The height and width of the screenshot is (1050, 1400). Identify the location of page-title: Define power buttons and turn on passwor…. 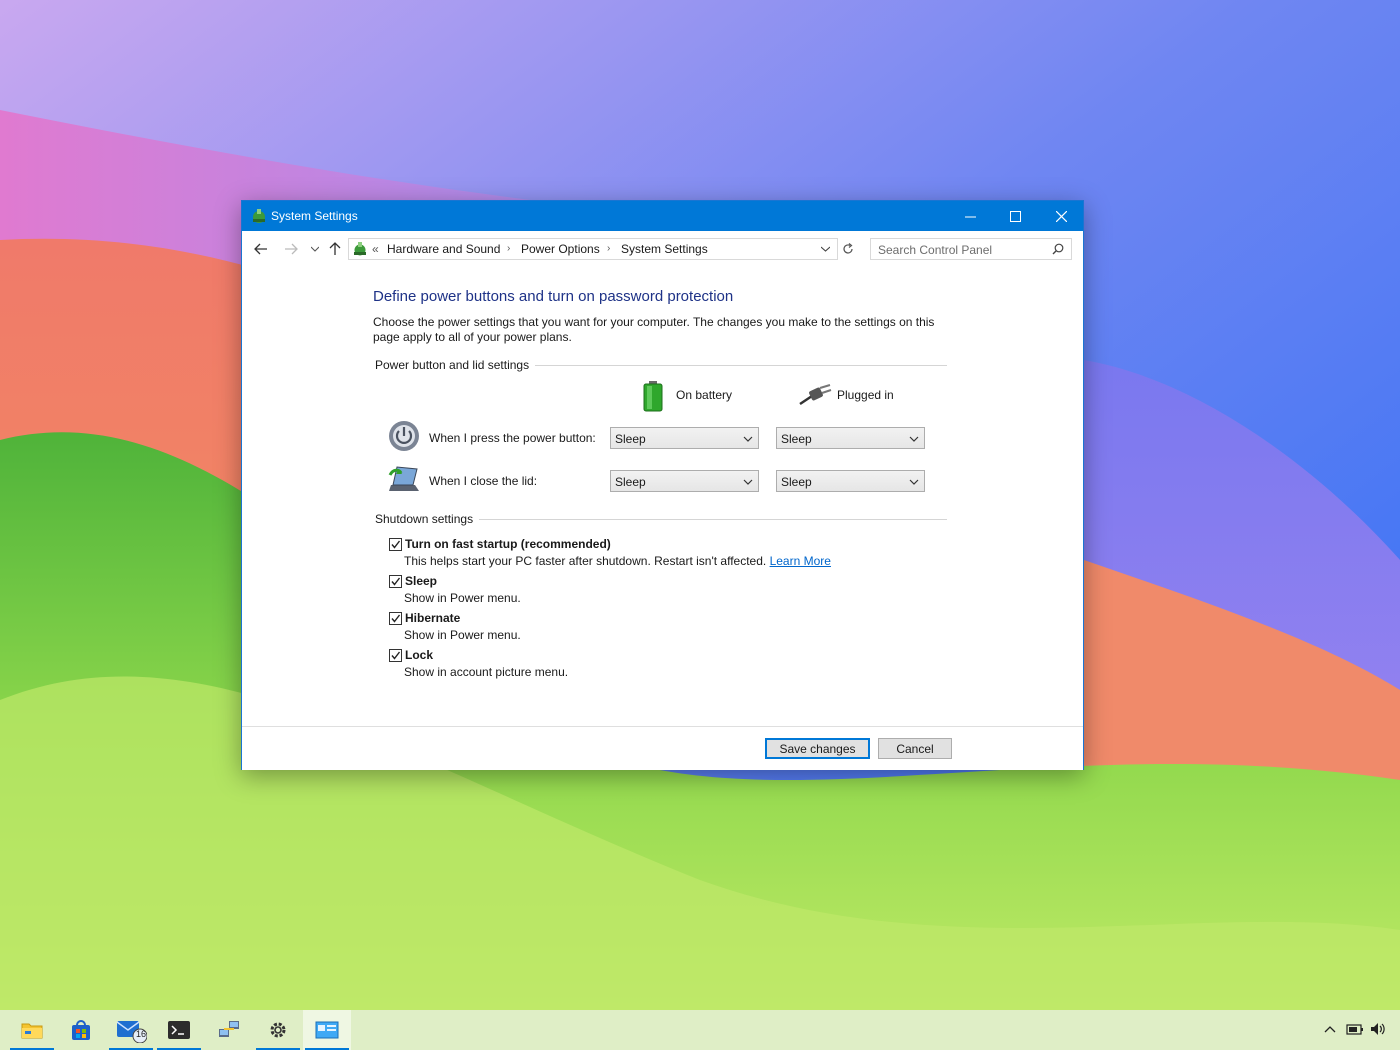
(553, 296).